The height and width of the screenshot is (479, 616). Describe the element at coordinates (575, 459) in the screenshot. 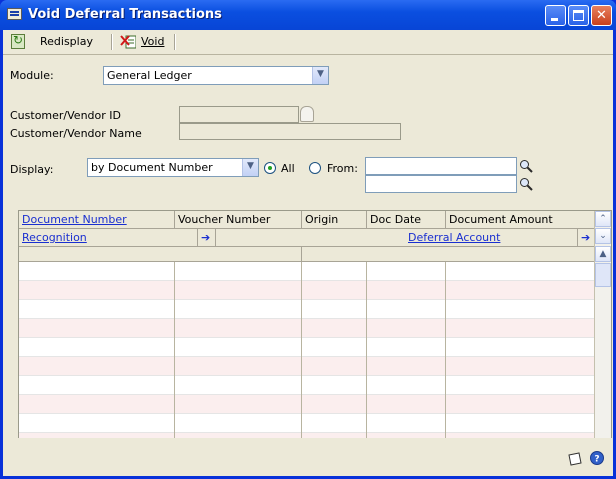

I see `note-icon` at that location.